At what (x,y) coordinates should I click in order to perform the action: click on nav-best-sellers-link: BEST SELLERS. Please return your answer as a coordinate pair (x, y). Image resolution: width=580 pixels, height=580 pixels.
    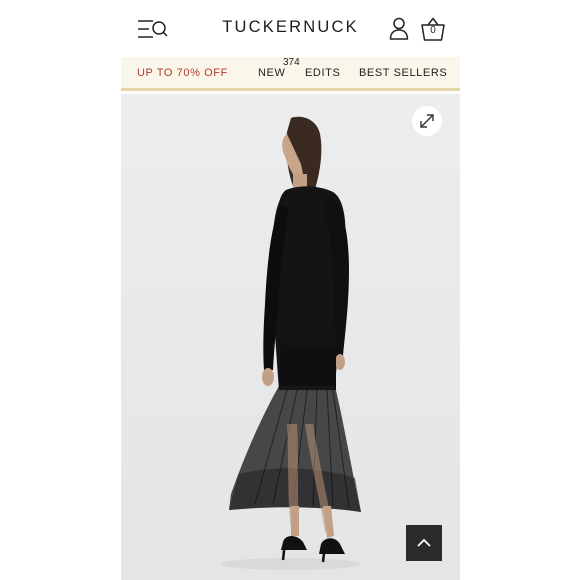
    Looking at the image, I should click on (403, 73).